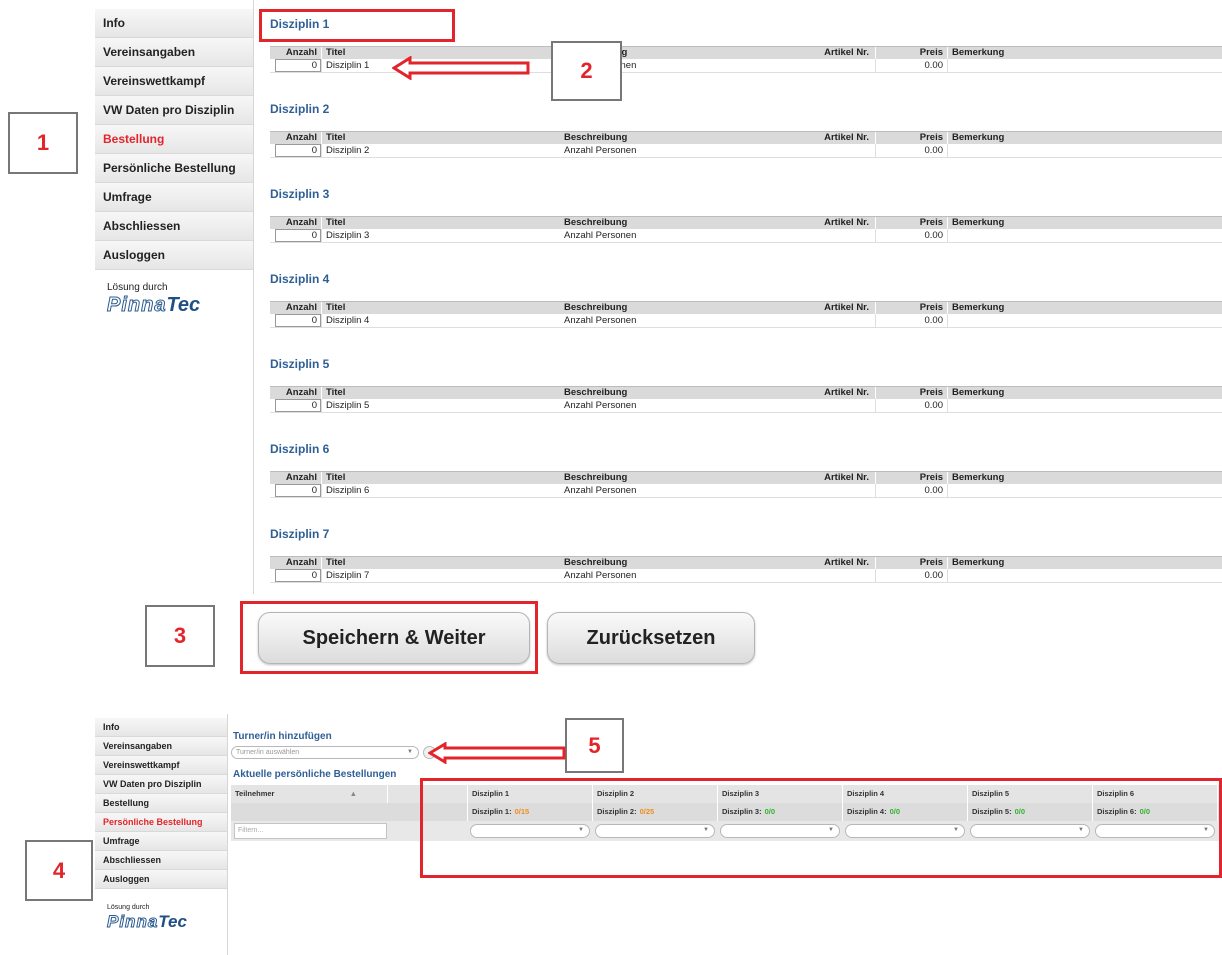 This screenshot has width=1222, height=955. I want to click on table-row: 0 Disziplin 5 Anzahl Personen 0.00, so click(746, 406).